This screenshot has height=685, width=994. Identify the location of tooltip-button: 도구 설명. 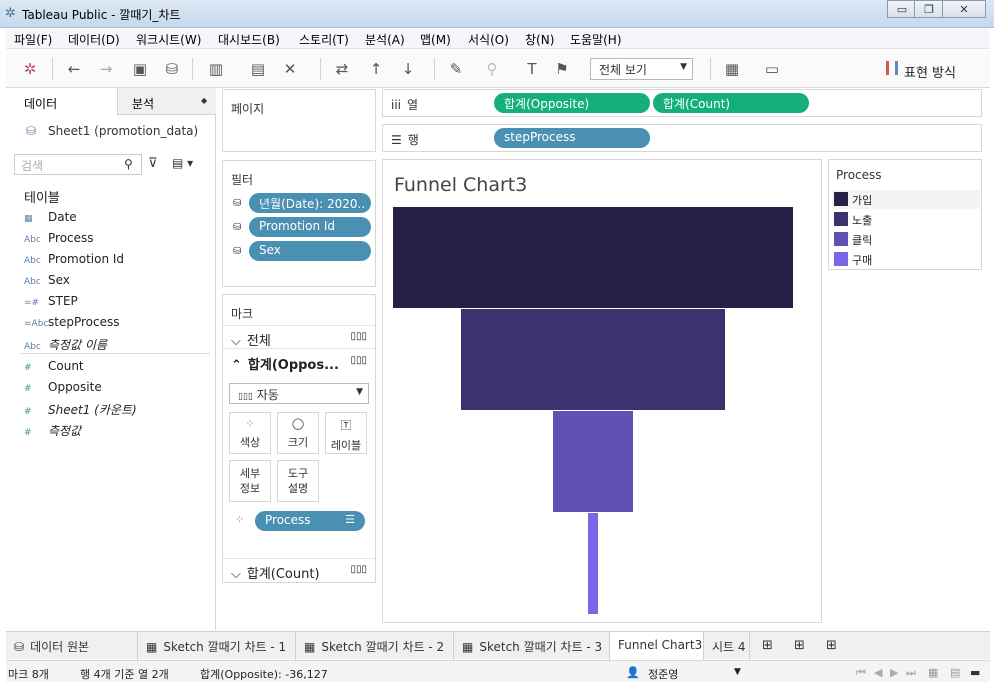
(298, 481).